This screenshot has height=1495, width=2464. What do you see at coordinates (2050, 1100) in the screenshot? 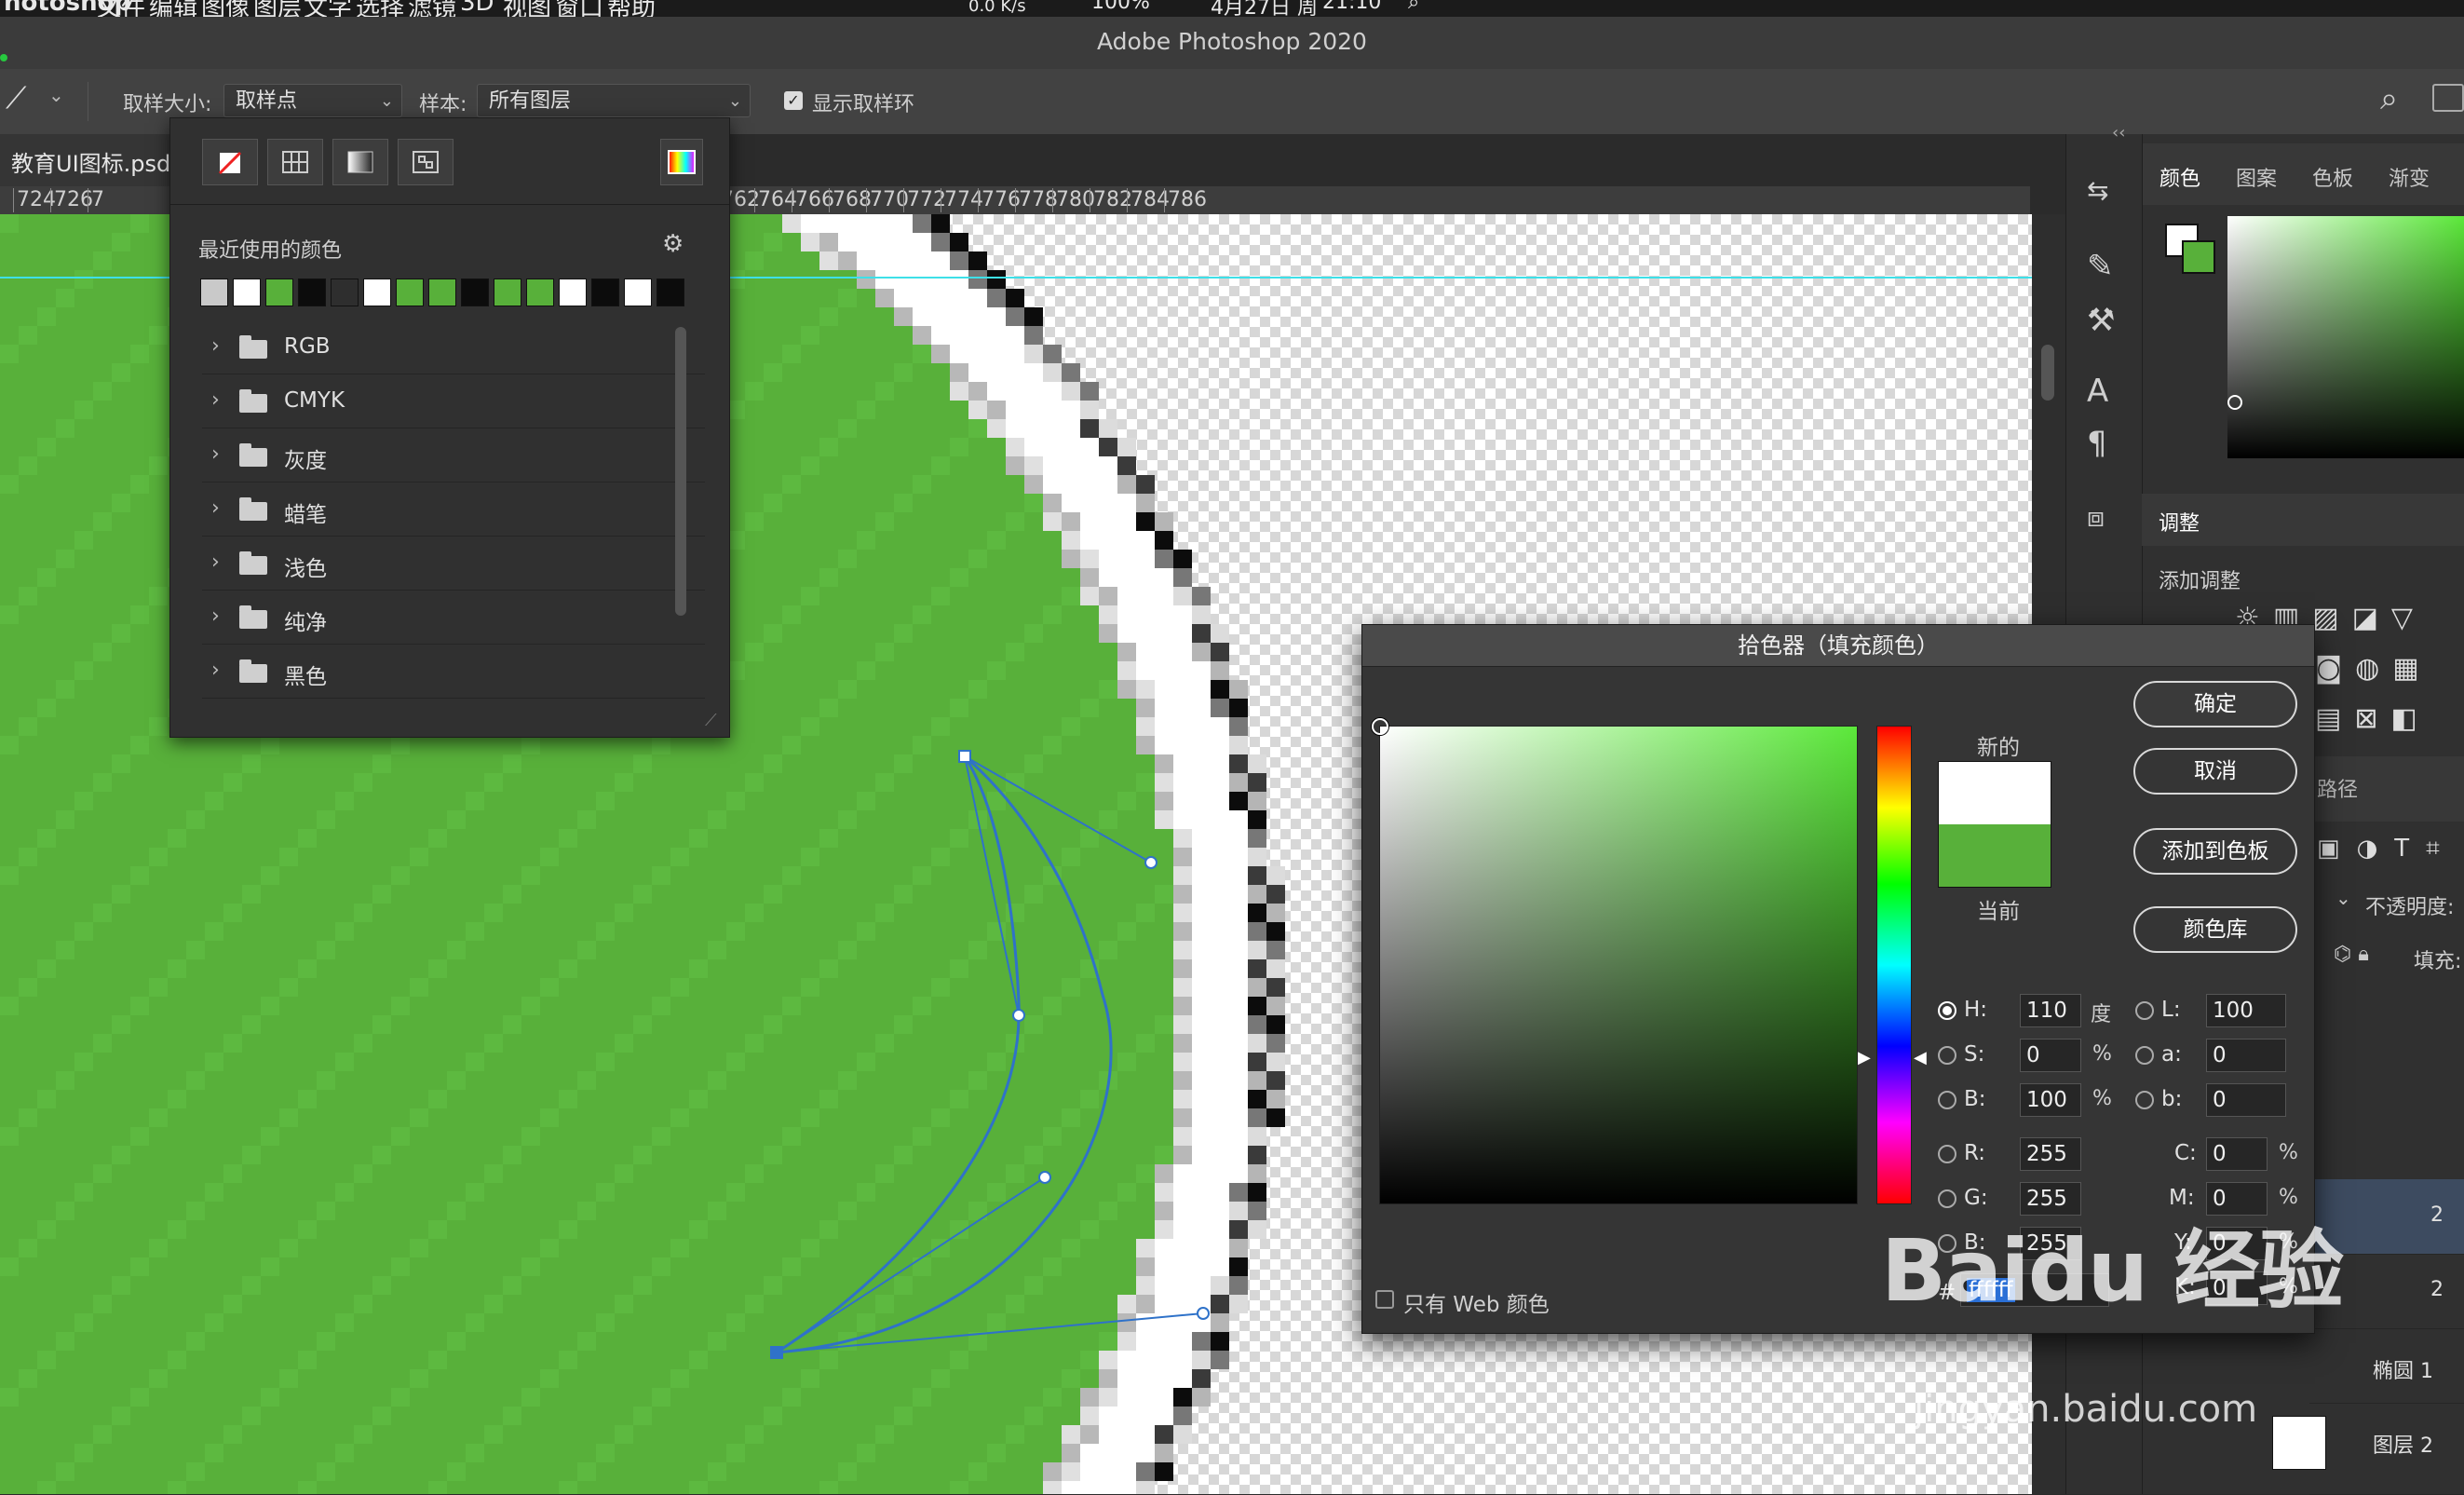
I see `brightness-field: 100` at bounding box center [2050, 1100].